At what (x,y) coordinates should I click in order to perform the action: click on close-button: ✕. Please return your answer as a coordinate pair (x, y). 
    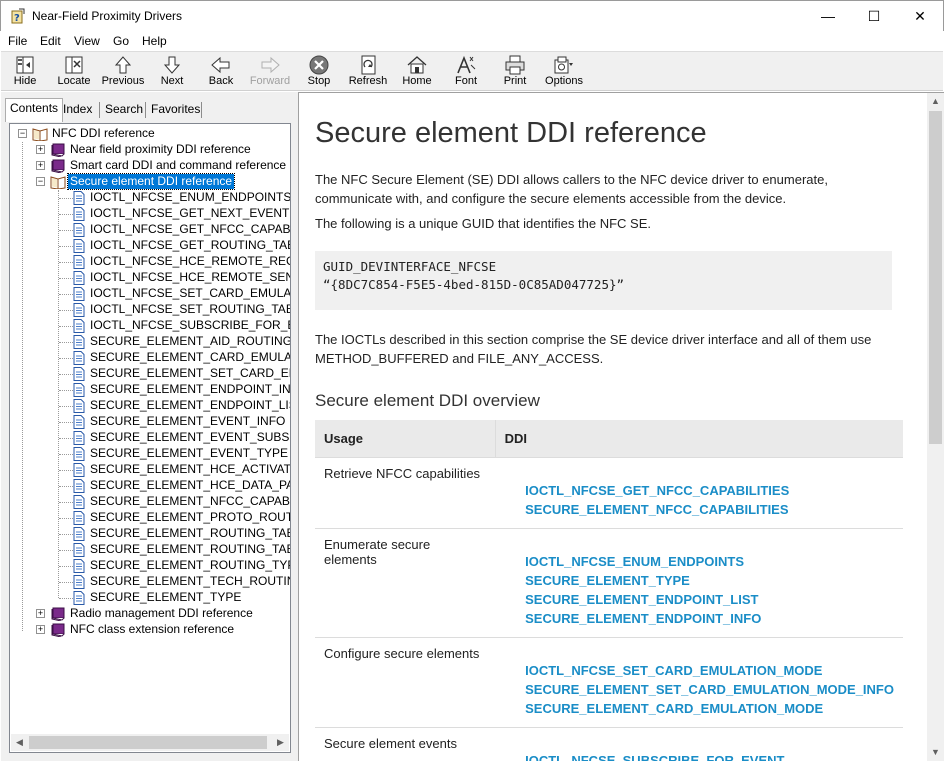
    Looking at the image, I should click on (920, 16).